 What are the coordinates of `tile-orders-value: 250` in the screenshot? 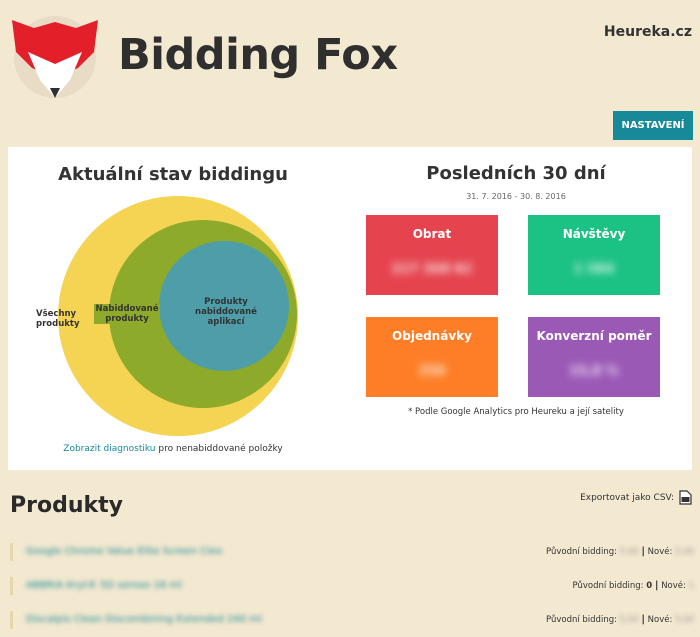 It's located at (432, 371).